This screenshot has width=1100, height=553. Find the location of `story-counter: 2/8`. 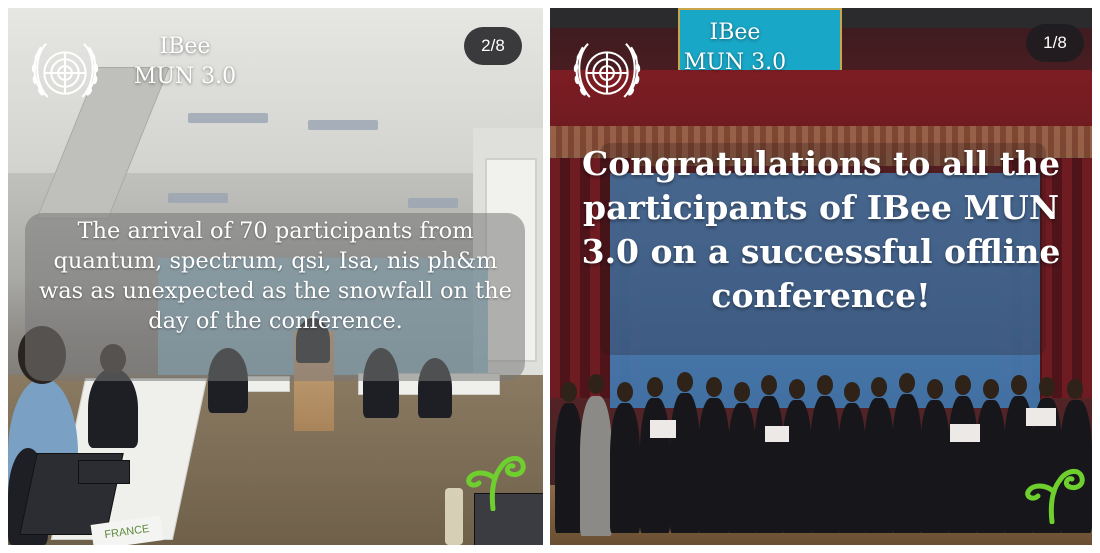

story-counter: 2/8 is located at coordinates (493, 46).